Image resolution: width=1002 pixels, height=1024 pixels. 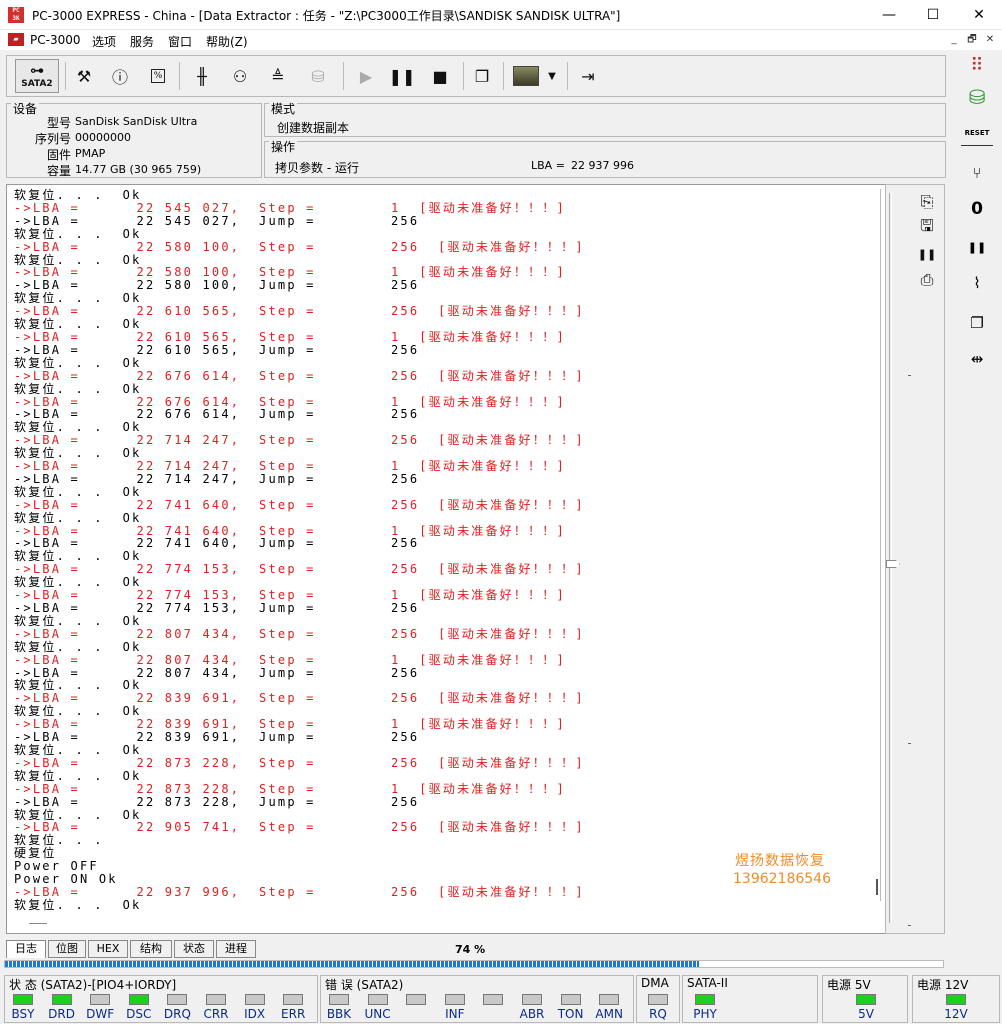 I want to click on mdi-restore-button: 🗗, so click(x=972, y=40).